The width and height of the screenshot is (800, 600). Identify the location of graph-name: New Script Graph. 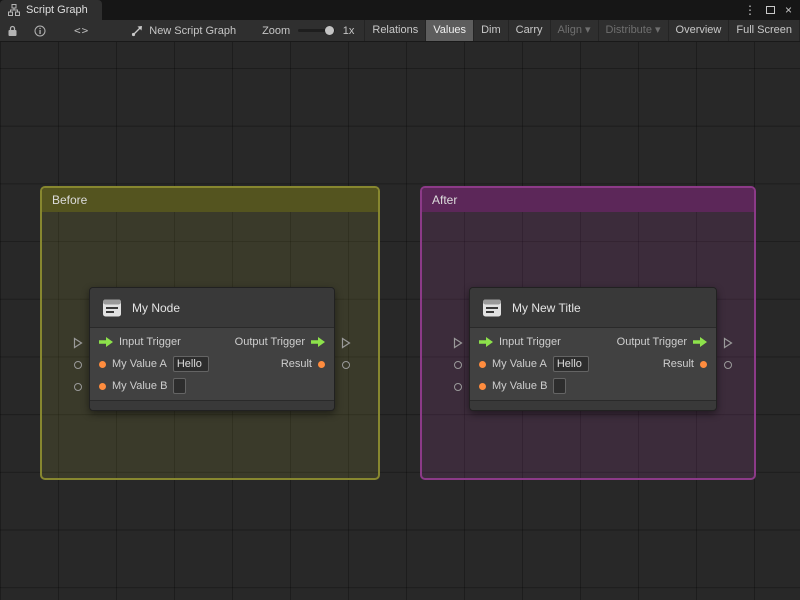
(183, 31).